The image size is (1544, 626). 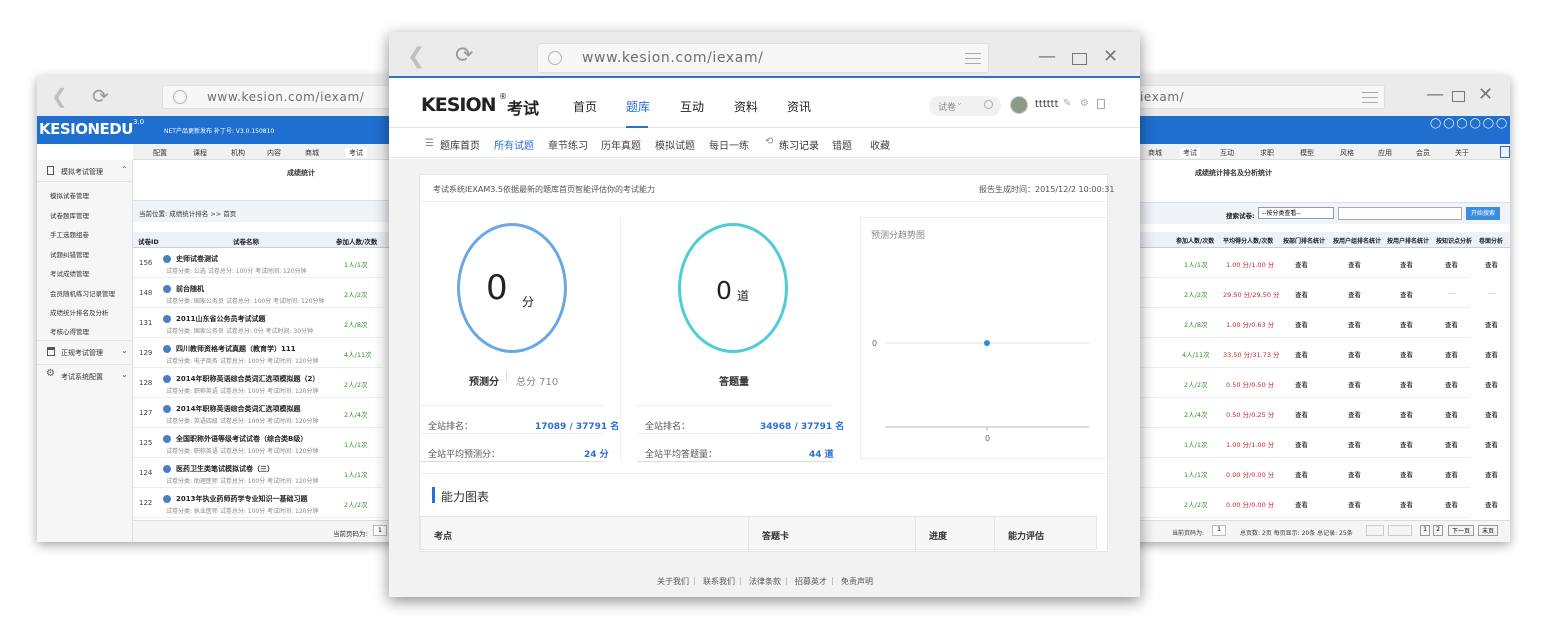 I want to click on screen-icon, so click(x=1505, y=152).